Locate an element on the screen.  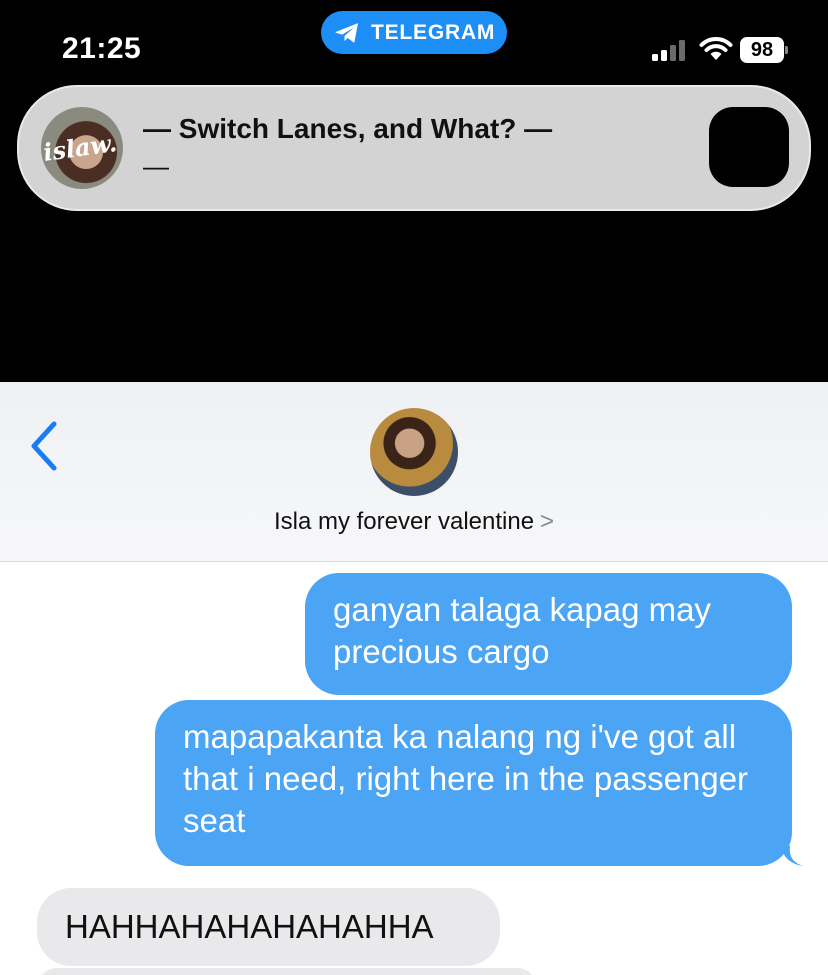
sent-message-bubble: ganyan talaga kapag may precious cargo is located at coordinates (548, 634).